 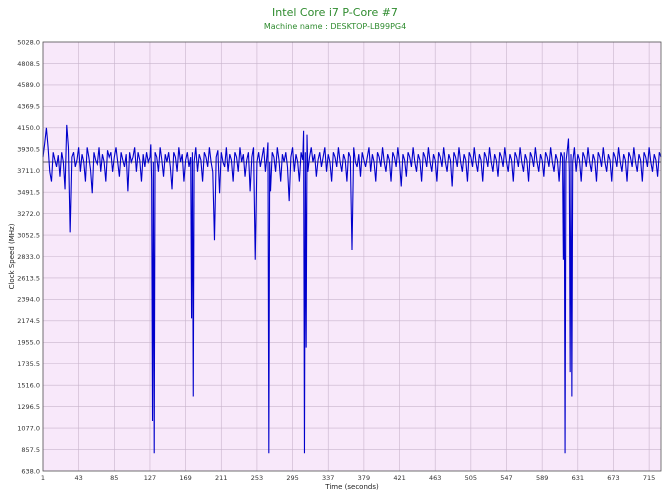 I want to click on x-tick-label: 463, so click(x=435, y=478).